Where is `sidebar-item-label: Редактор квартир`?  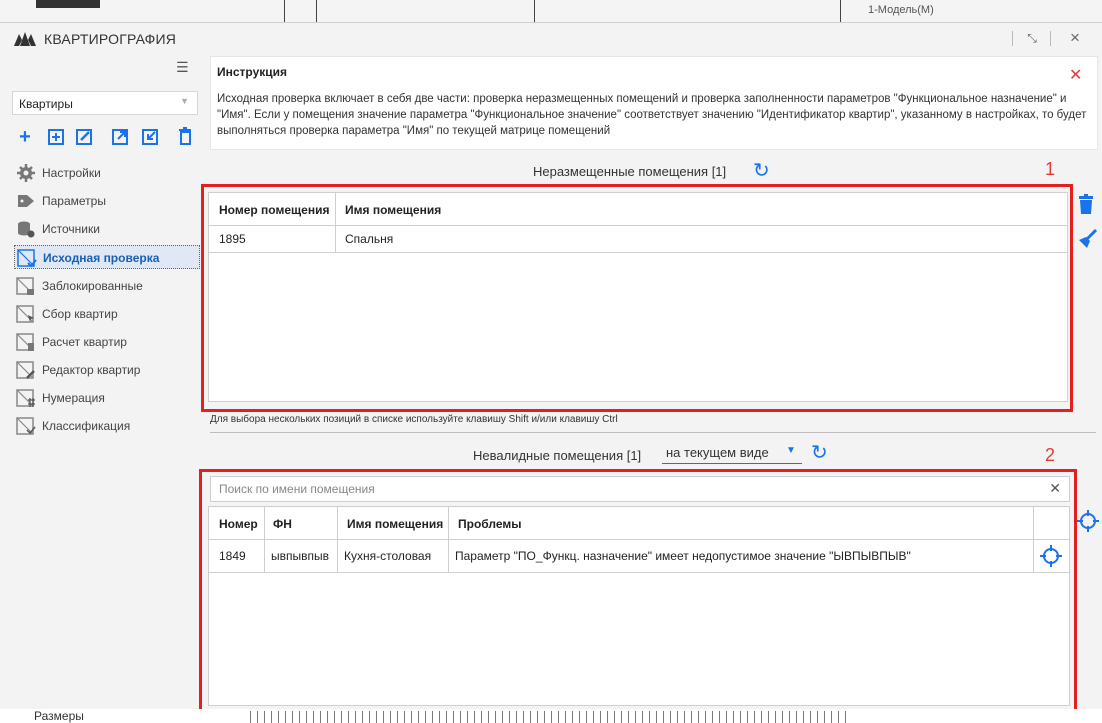 sidebar-item-label: Редактор квартир is located at coordinates (91, 370).